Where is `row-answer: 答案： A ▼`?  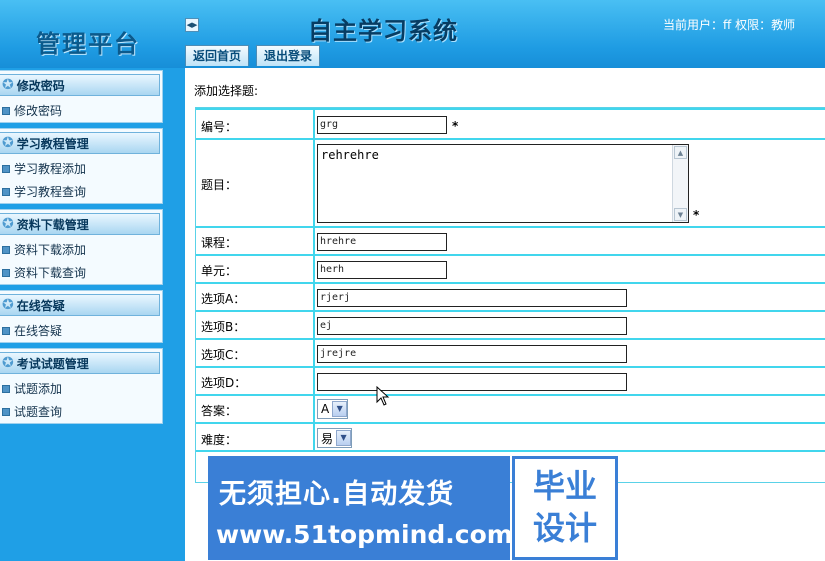
row-answer: 答案： A ▼ is located at coordinates (510, 408).